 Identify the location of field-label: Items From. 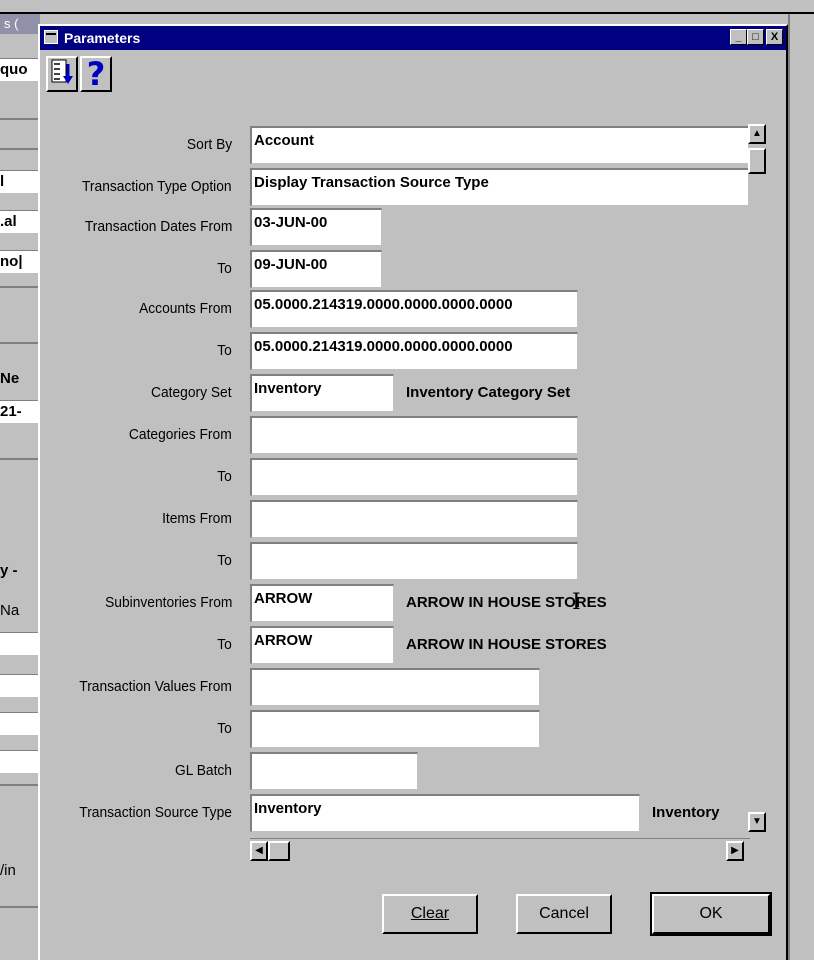
(197, 518).